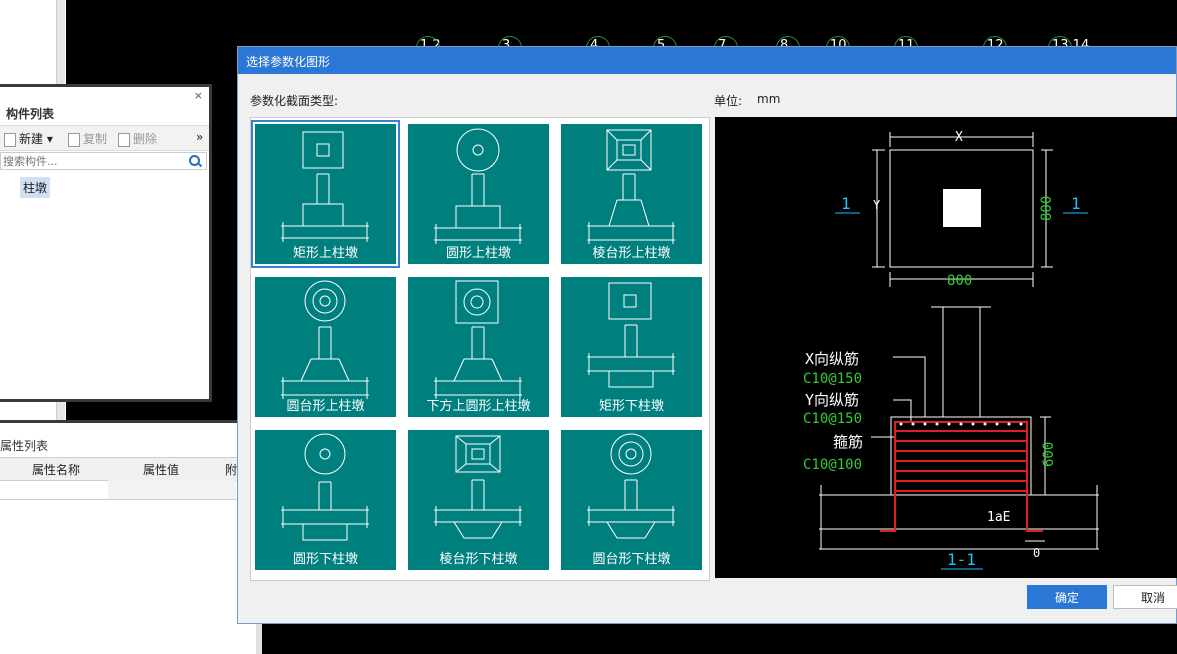 The image size is (1177, 654). I want to click on column-header: 附, so click(231, 470).